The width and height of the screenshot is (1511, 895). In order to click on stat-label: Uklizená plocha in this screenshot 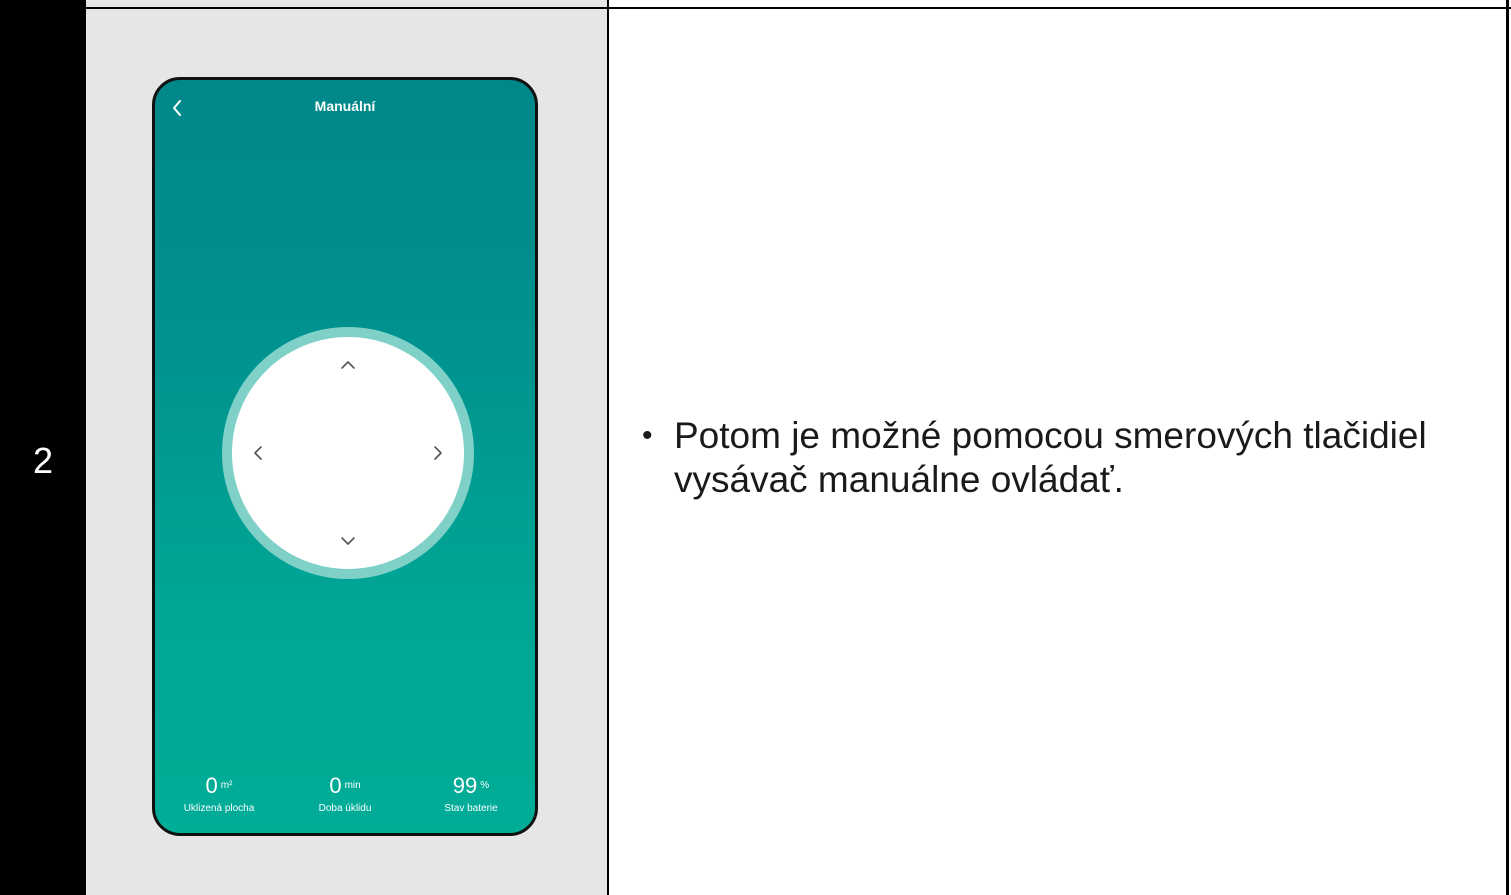, I will do `click(219, 808)`.